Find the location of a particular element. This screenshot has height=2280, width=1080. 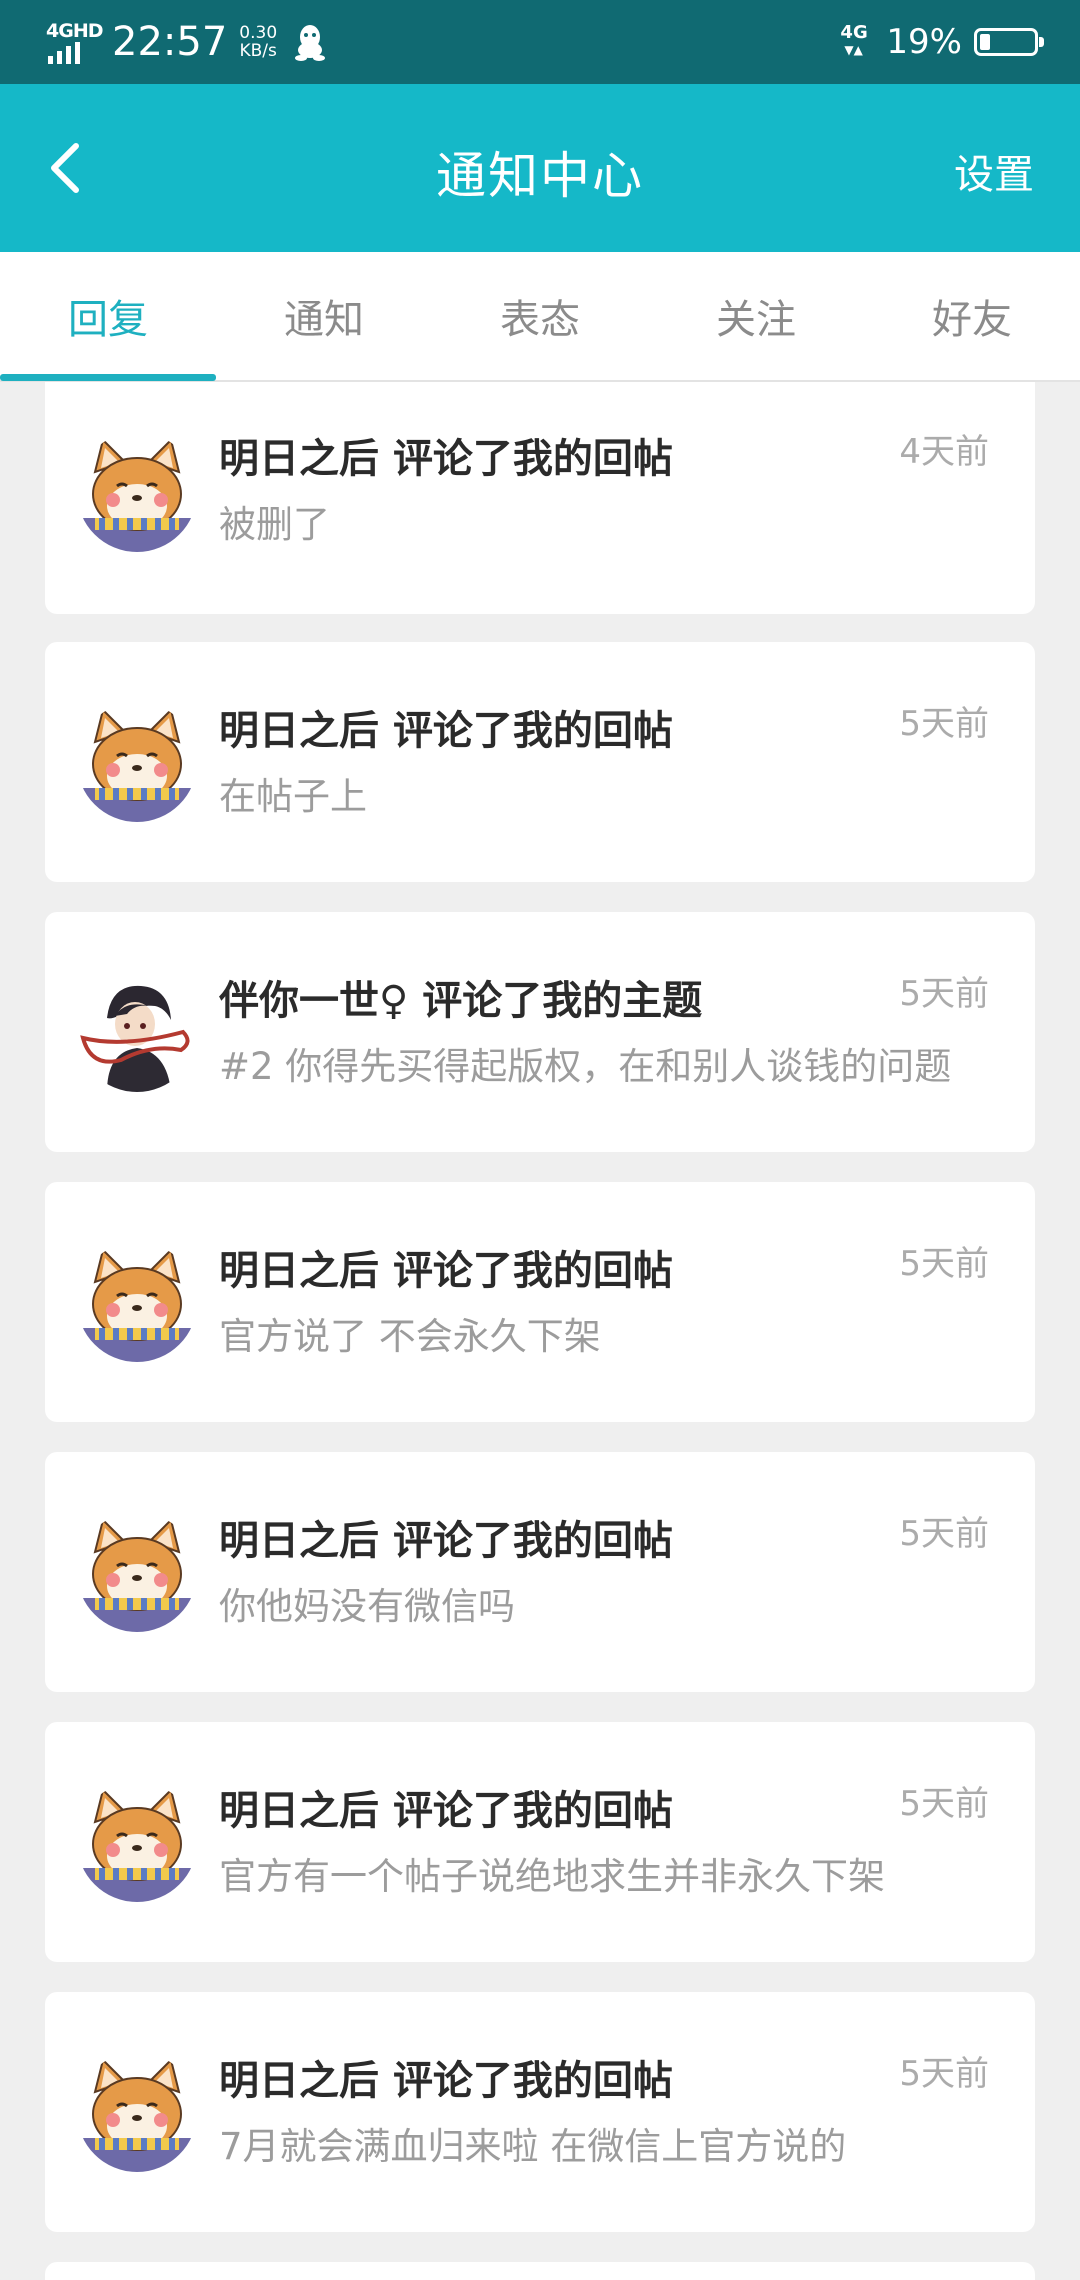

status-bar: 4GHD 22:57 0.30 KB/s 4G ▼▲ 19% is located at coordinates (540, 42).